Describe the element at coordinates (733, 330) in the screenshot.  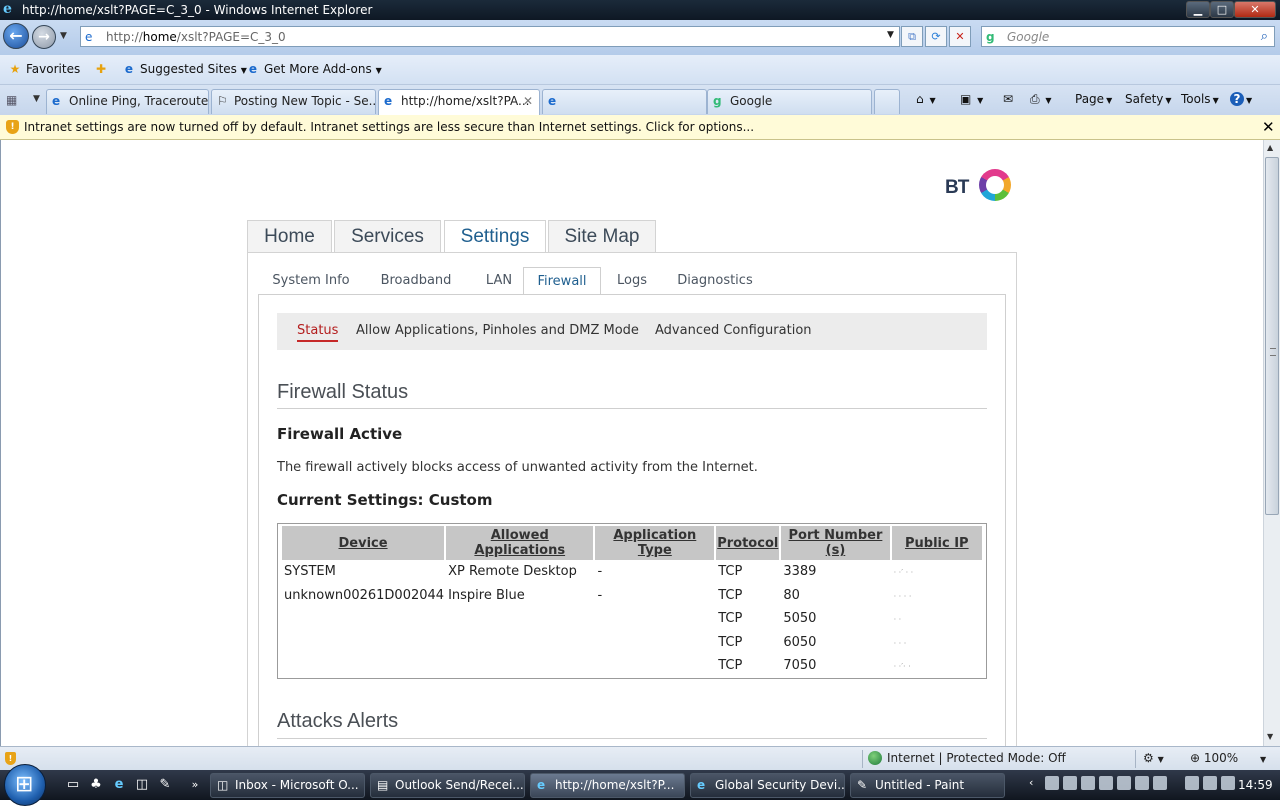
I see `tab-advanced-configuration: Advanced Configuration` at that location.